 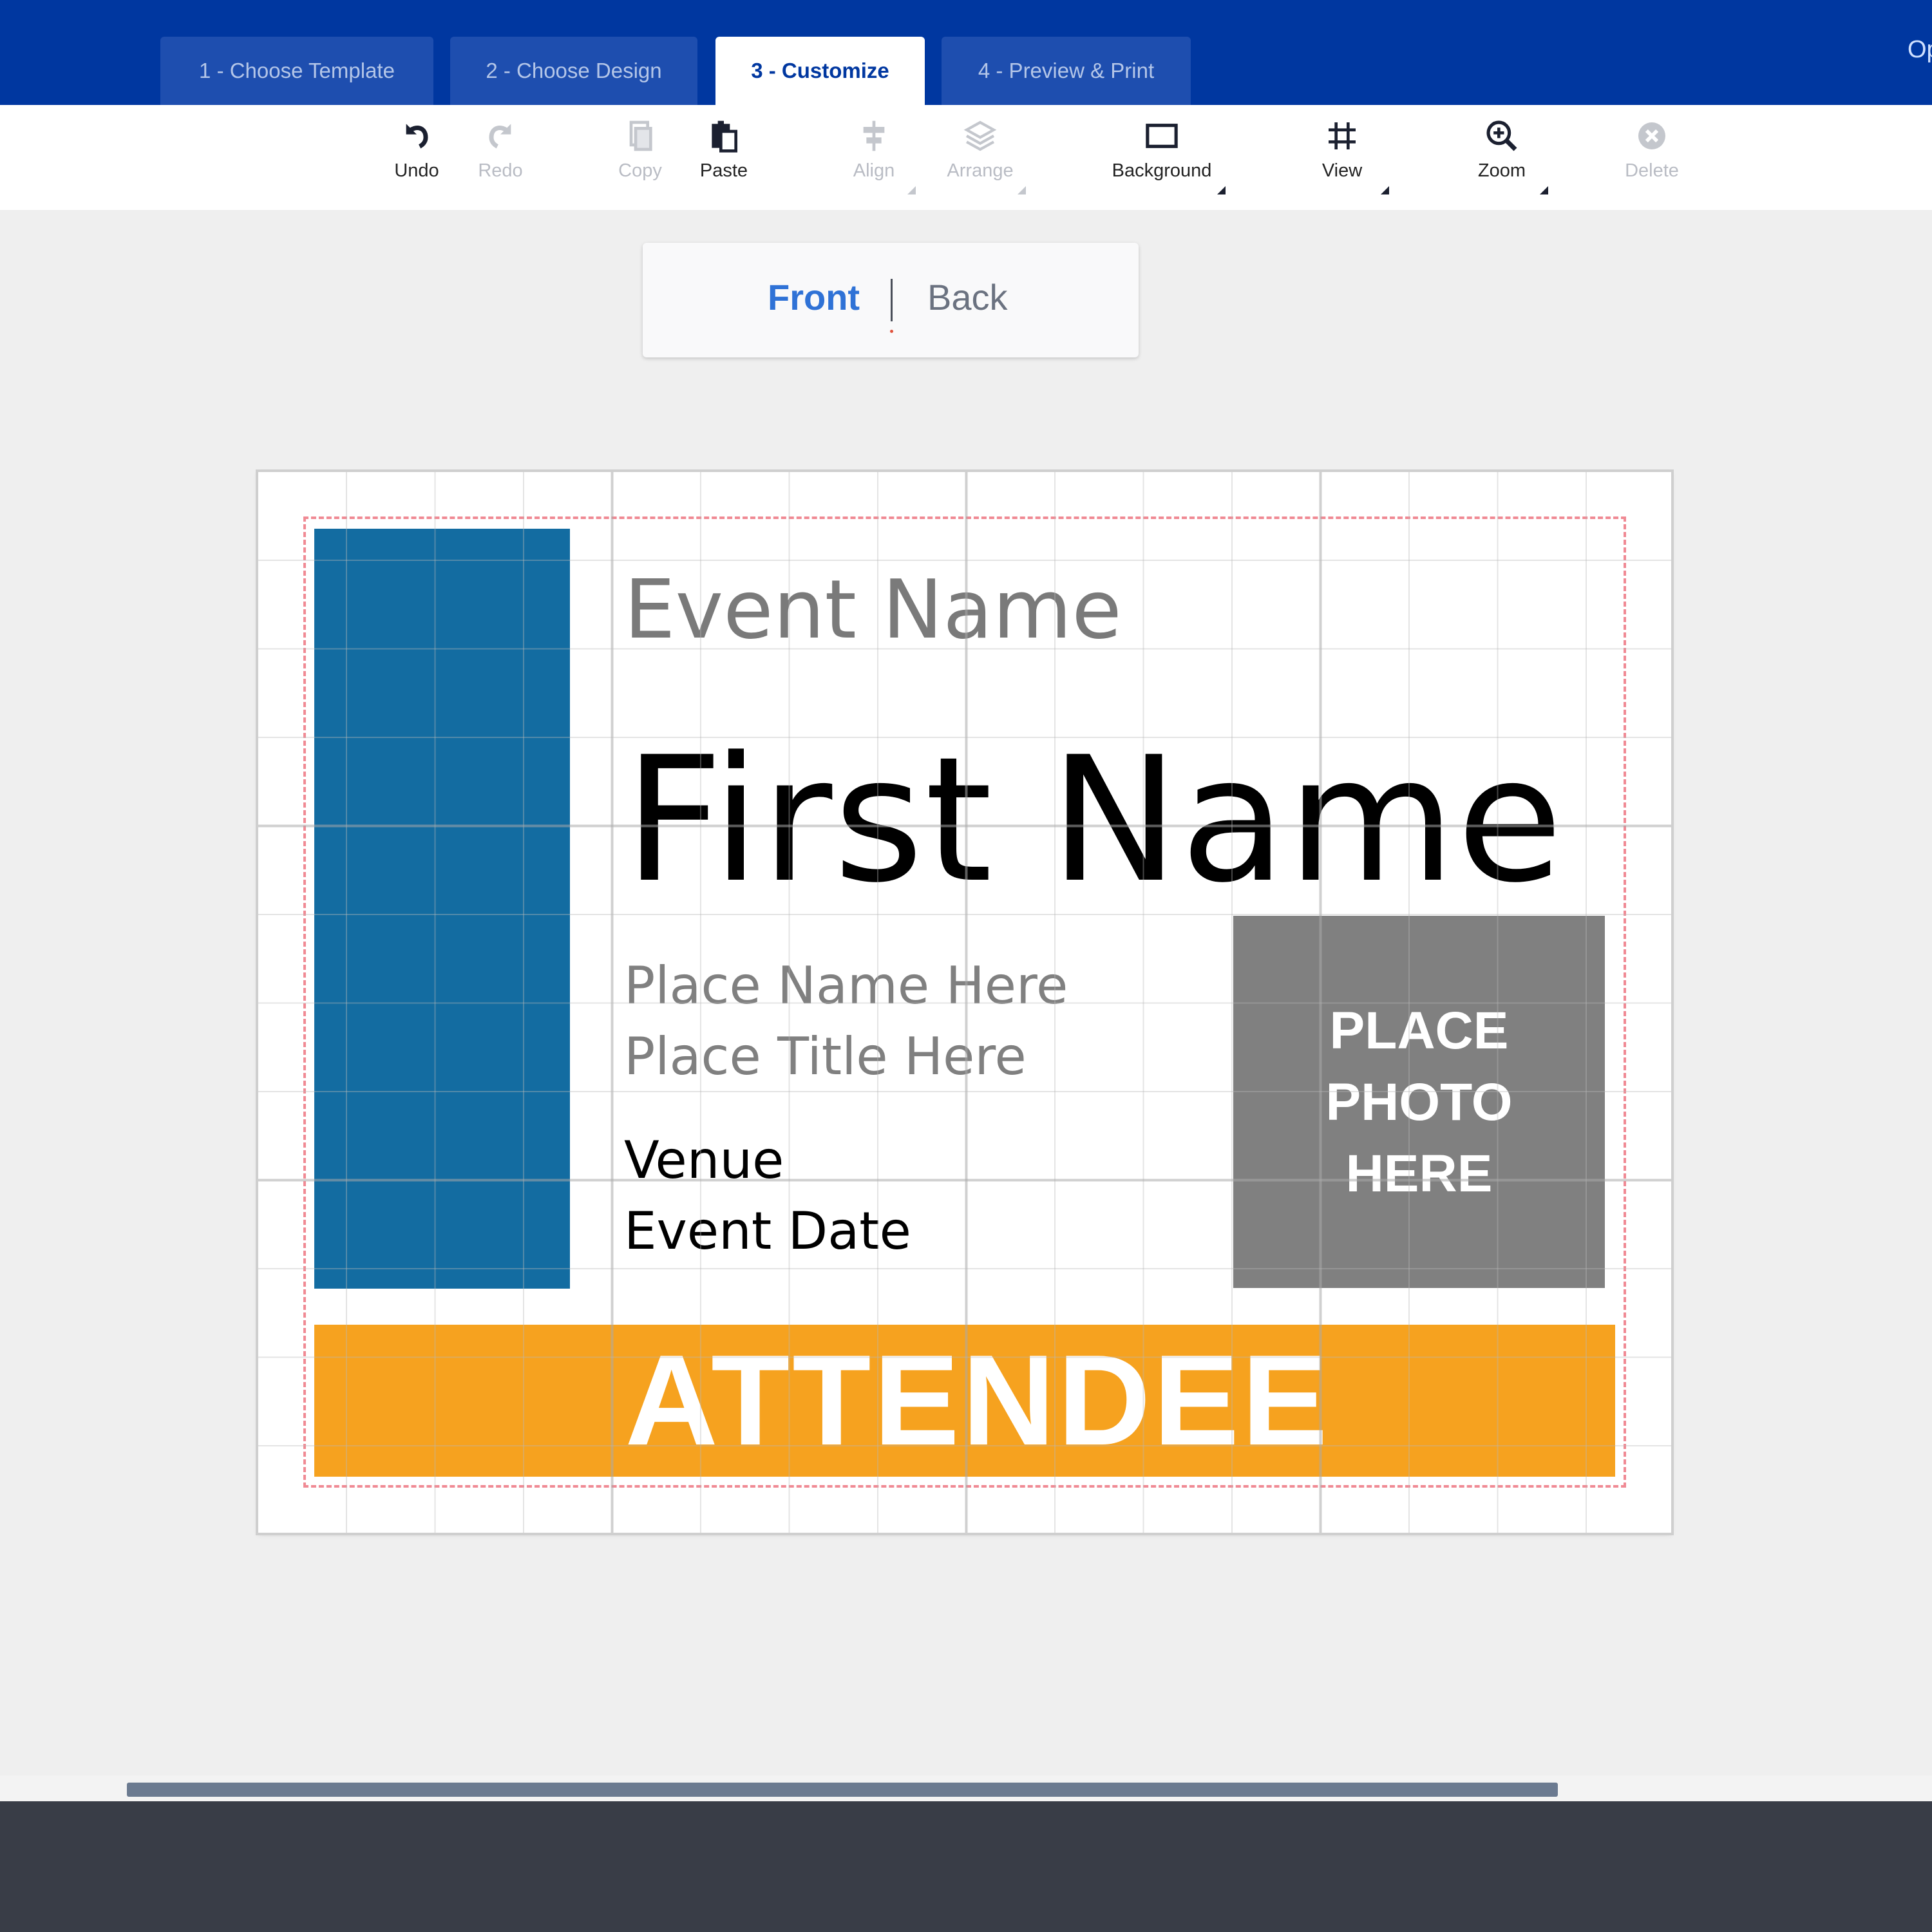 I want to click on delete-label: Delete, so click(x=1652, y=170).